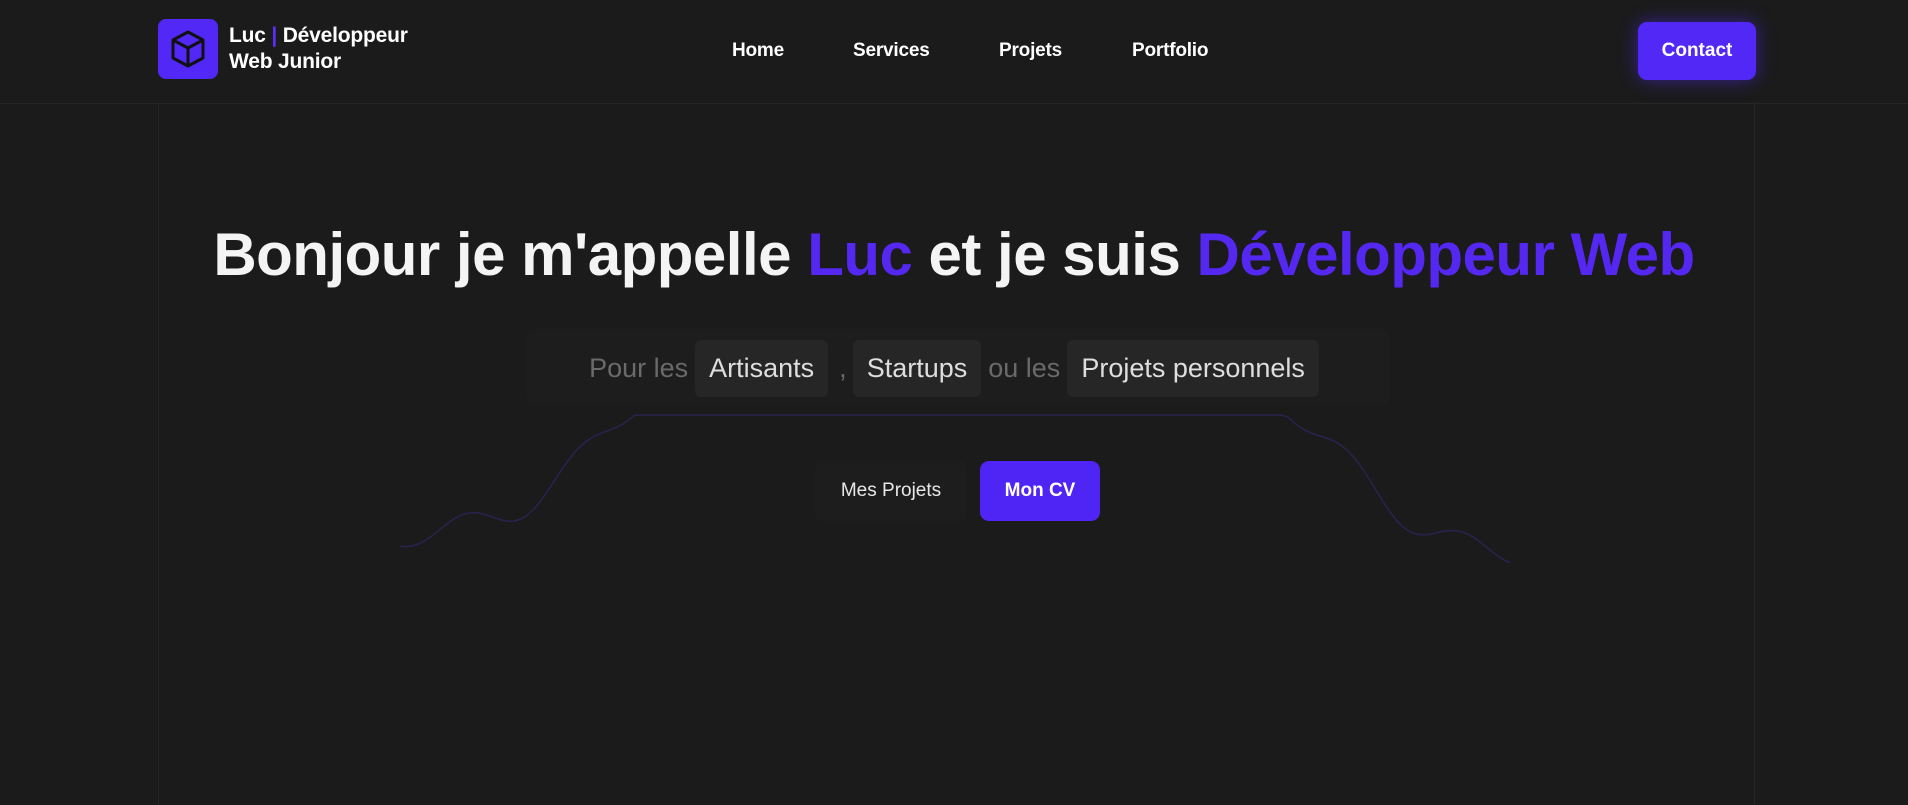 Image resolution: width=1908 pixels, height=805 pixels. I want to click on main-nav: Home Services Projets Portfolio, so click(954, 52).